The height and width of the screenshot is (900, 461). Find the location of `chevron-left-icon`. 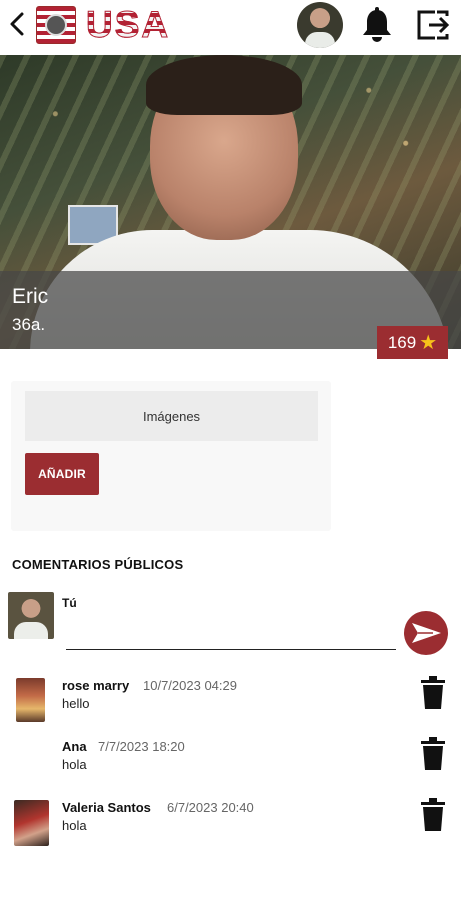

chevron-left-icon is located at coordinates (17, 24).